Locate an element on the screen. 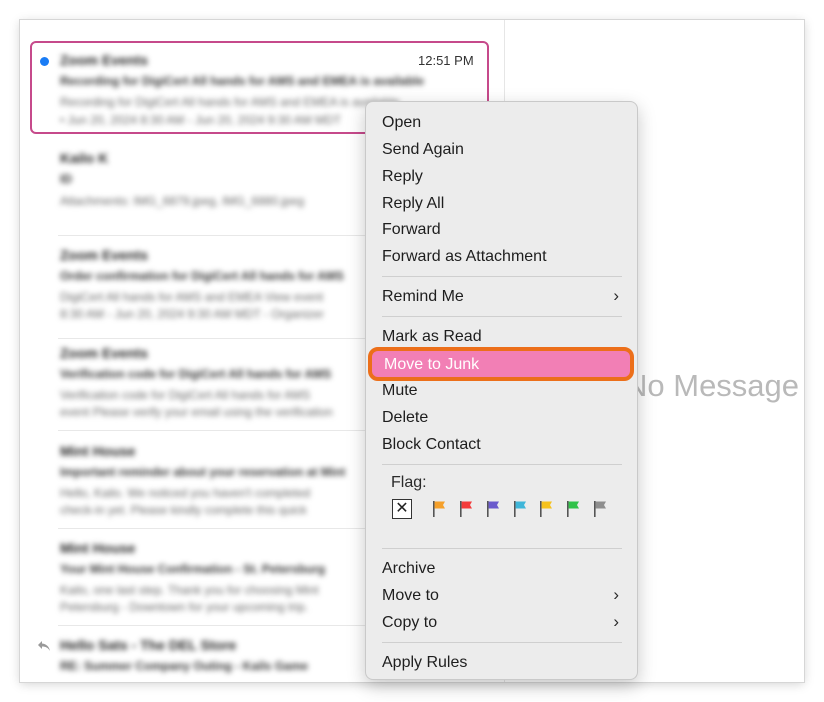  menu-item-move-to-junk: Move to Junk is located at coordinates (501, 364).